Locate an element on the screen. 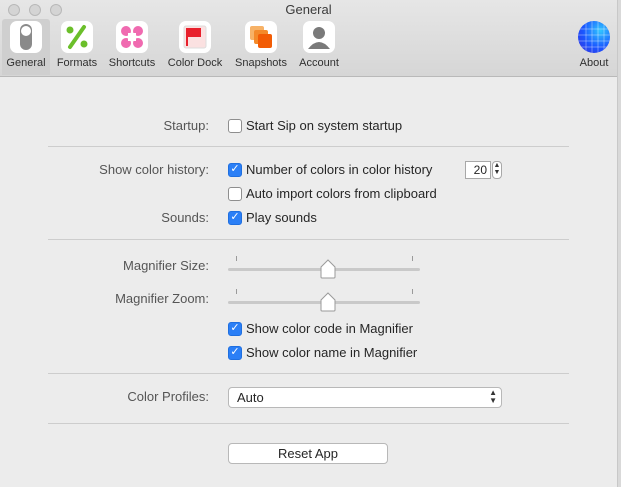 The image size is (621, 487). magnifier-size-slider is located at coordinates (324, 269).